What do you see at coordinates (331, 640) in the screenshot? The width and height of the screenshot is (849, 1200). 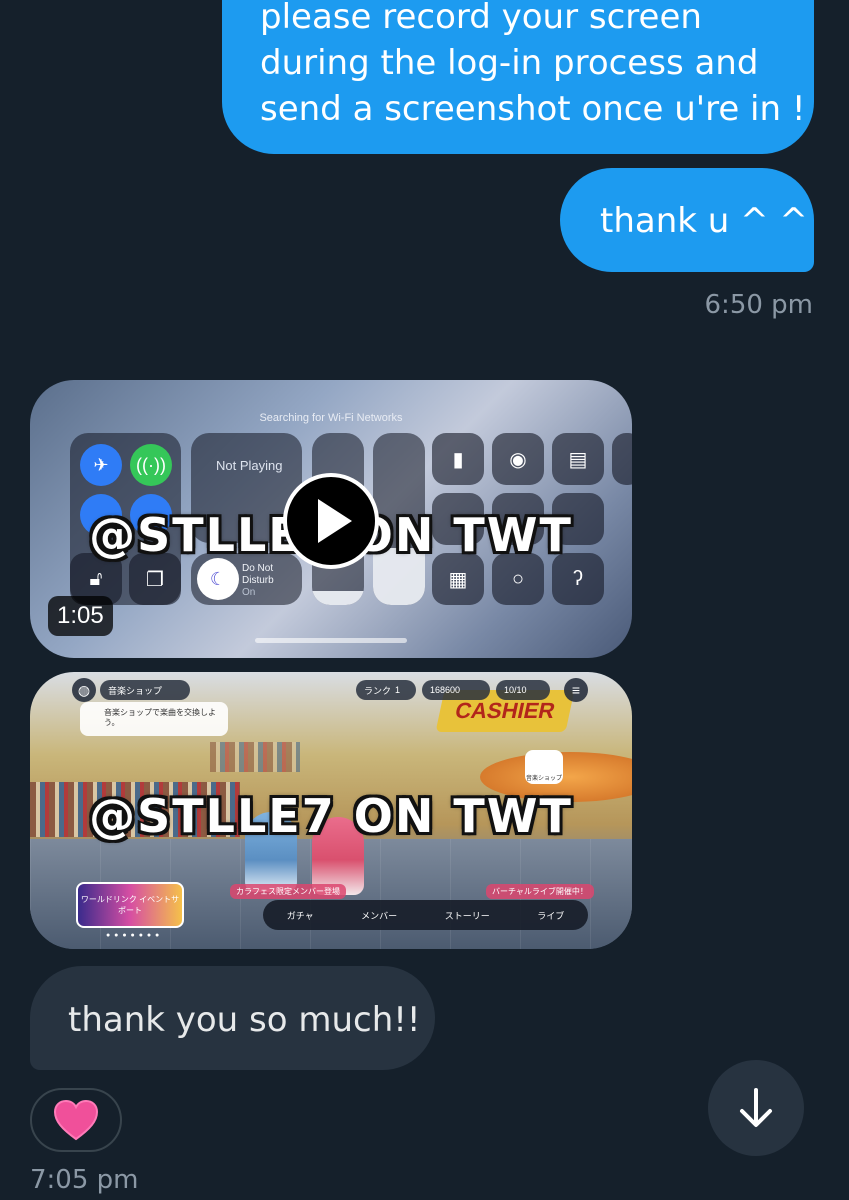 I see `home-indicator` at bounding box center [331, 640].